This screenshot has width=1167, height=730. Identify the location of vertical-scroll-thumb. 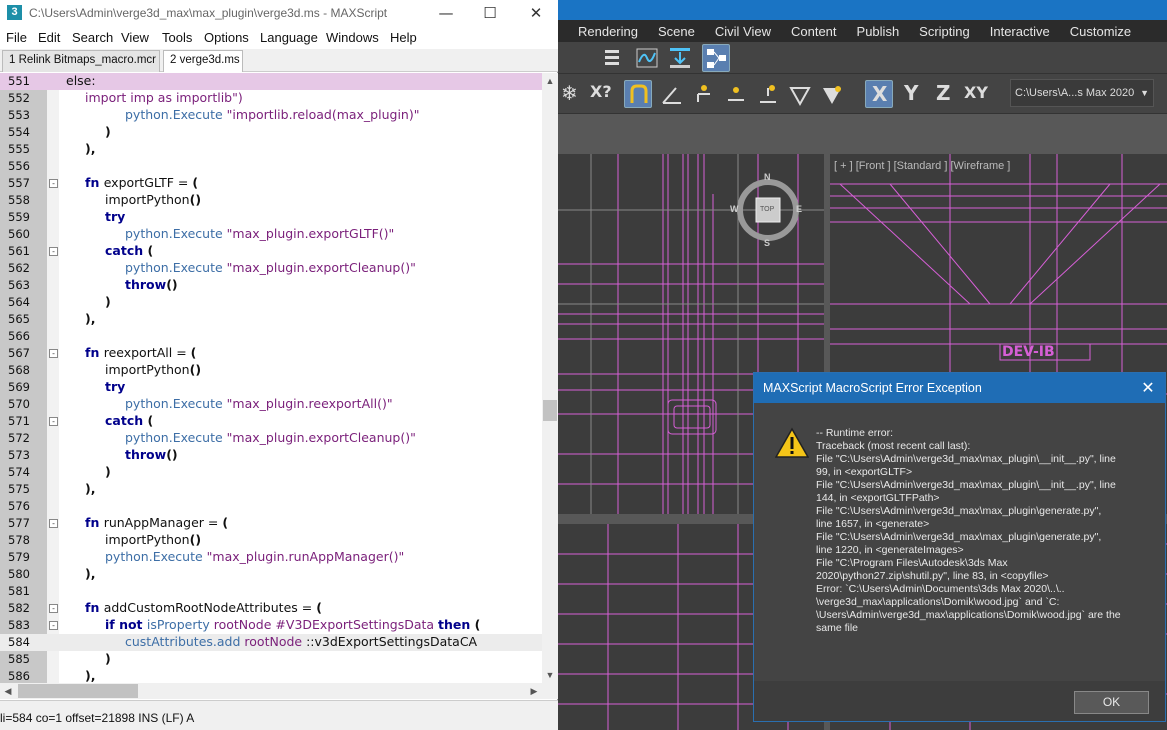
(550, 410).